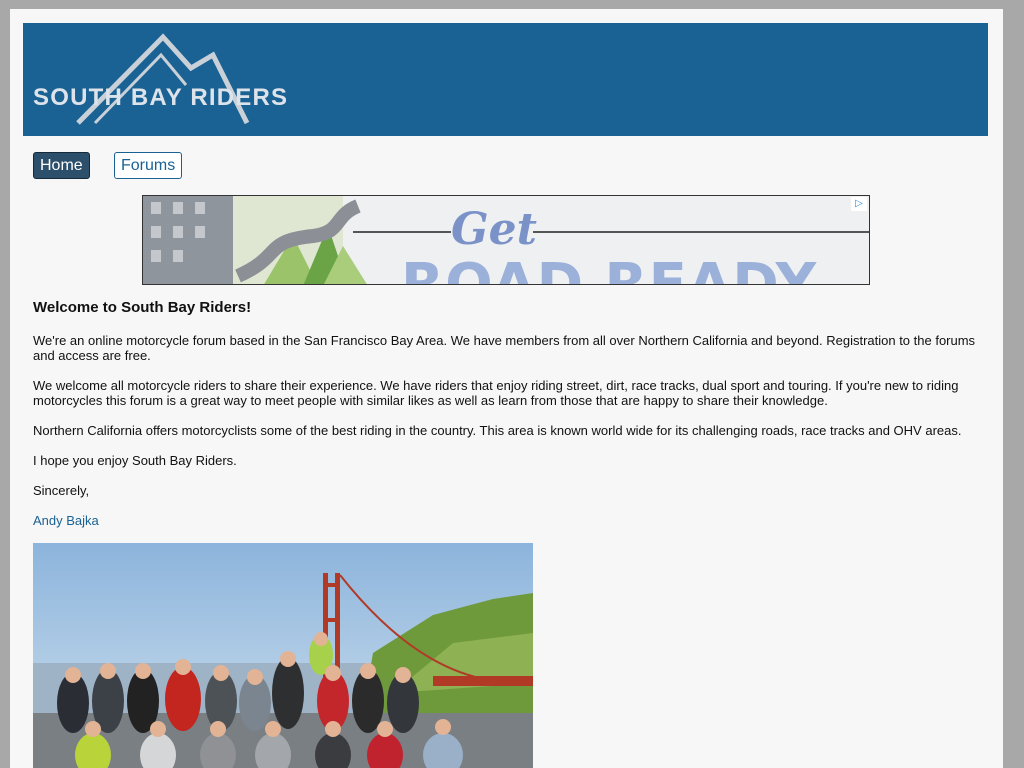  What do you see at coordinates (505, 79) in the screenshot?
I see `site-header: SOUTH BAY RIDERS` at bounding box center [505, 79].